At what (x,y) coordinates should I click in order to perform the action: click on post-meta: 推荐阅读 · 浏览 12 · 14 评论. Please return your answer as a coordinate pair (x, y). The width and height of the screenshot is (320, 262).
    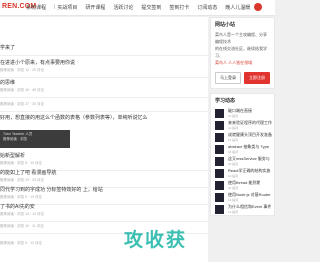
    Looking at the image, I should click on (22, 214).